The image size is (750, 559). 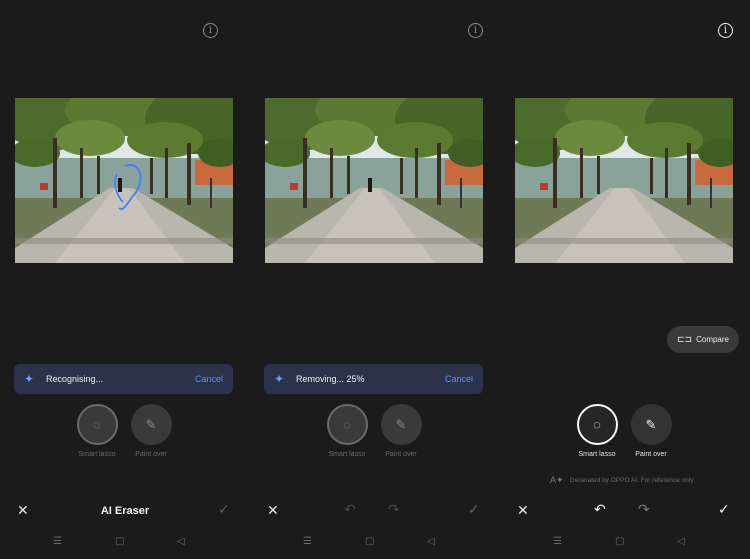 I want to click on bottom-toolbar: ✕ AI Eraser ✓, so click(x=125, y=511).